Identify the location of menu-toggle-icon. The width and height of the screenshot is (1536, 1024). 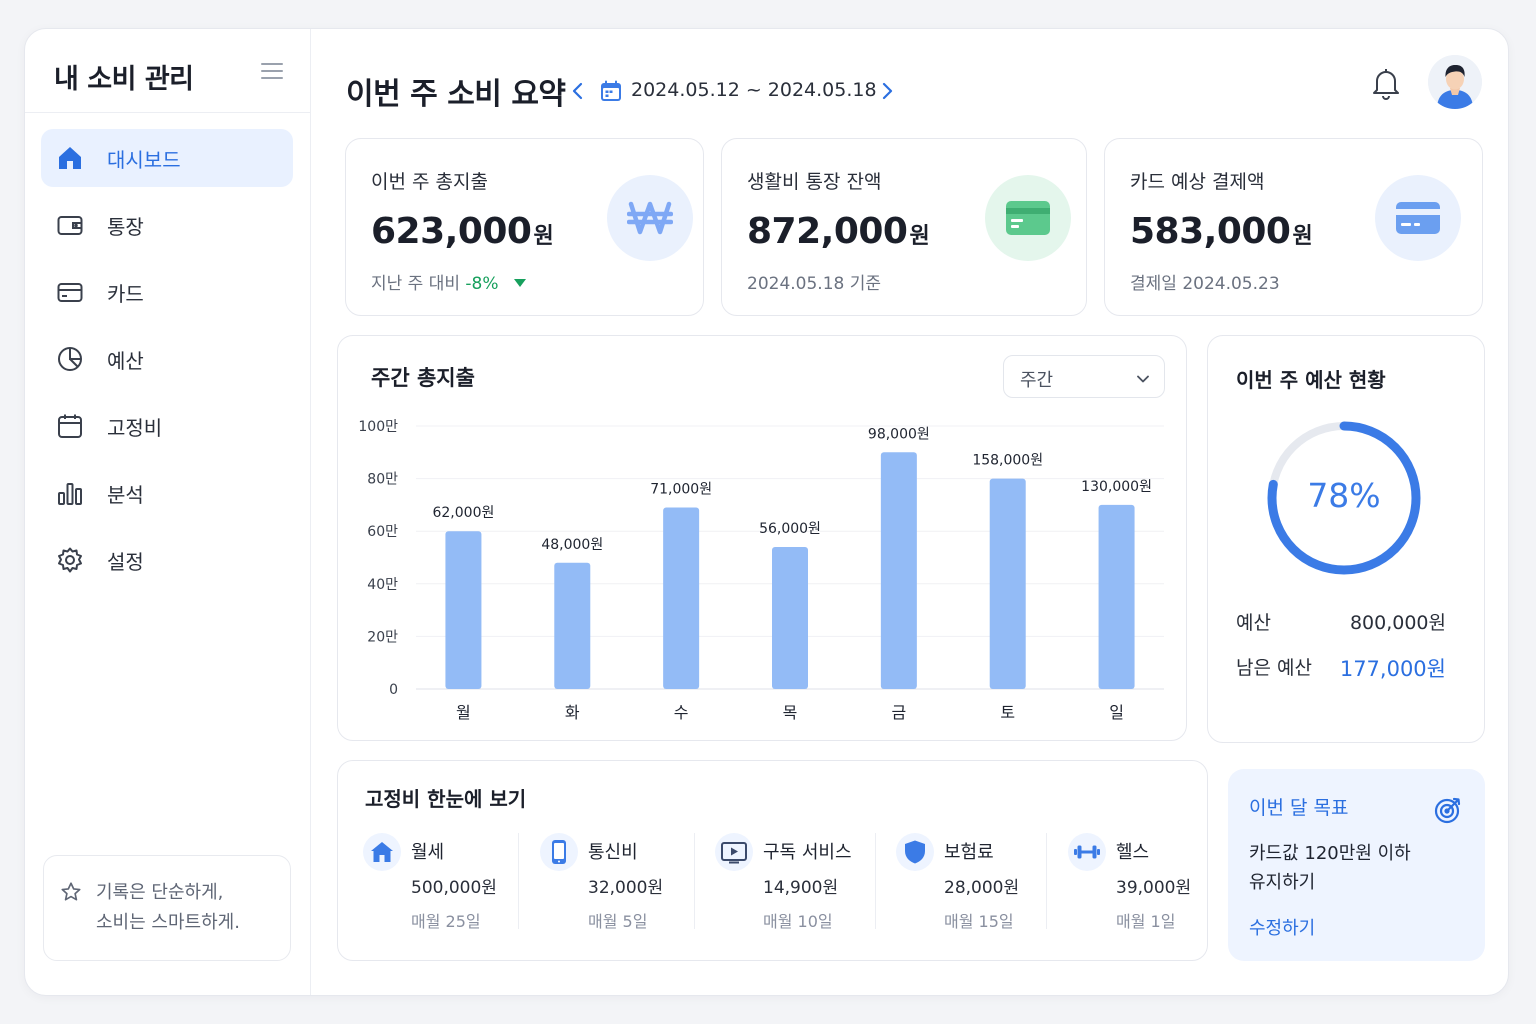
(272, 72).